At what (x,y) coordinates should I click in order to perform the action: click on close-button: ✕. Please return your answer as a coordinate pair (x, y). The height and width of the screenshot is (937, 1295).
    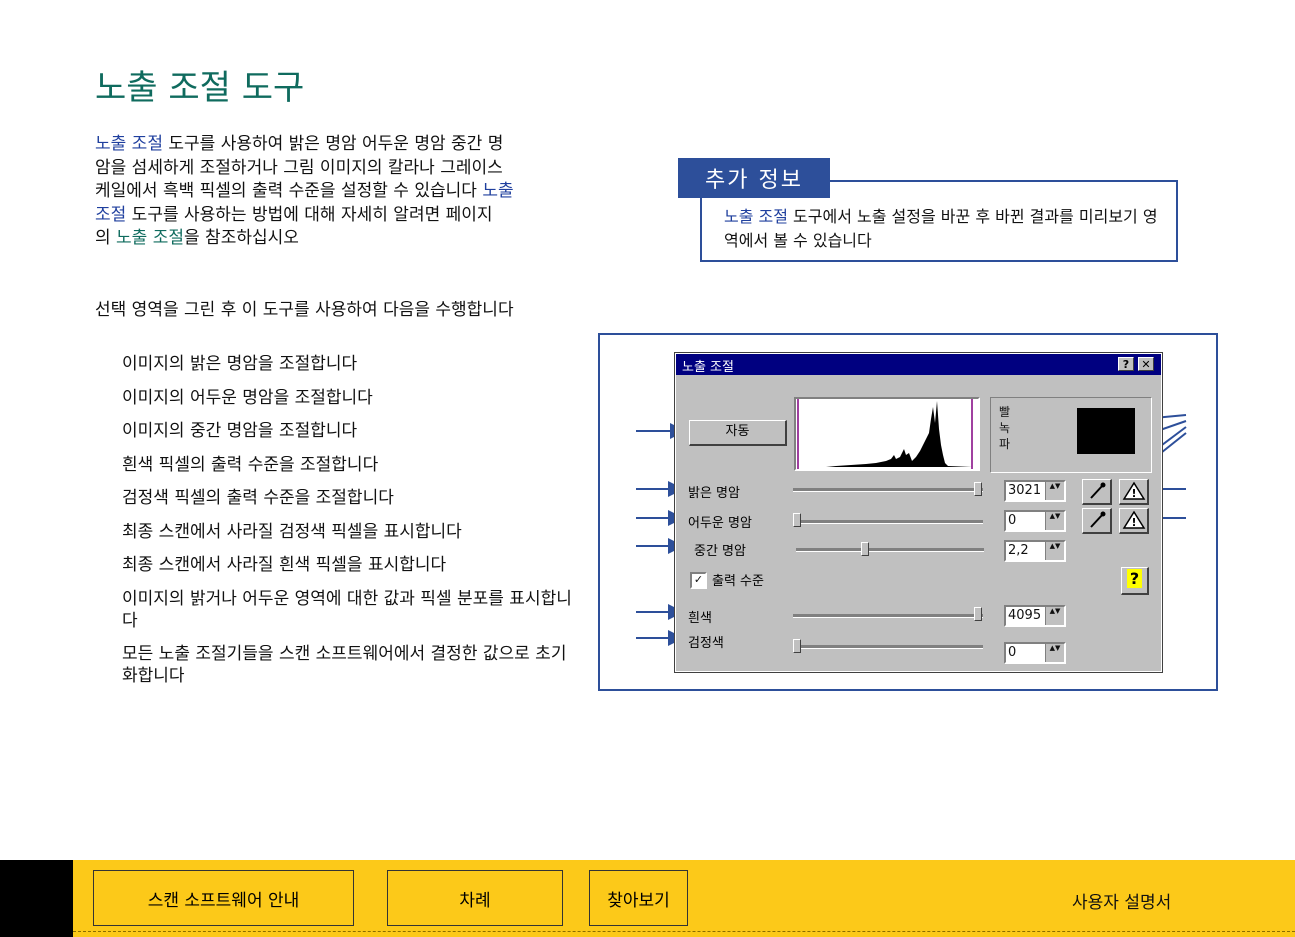
    Looking at the image, I should click on (1146, 364).